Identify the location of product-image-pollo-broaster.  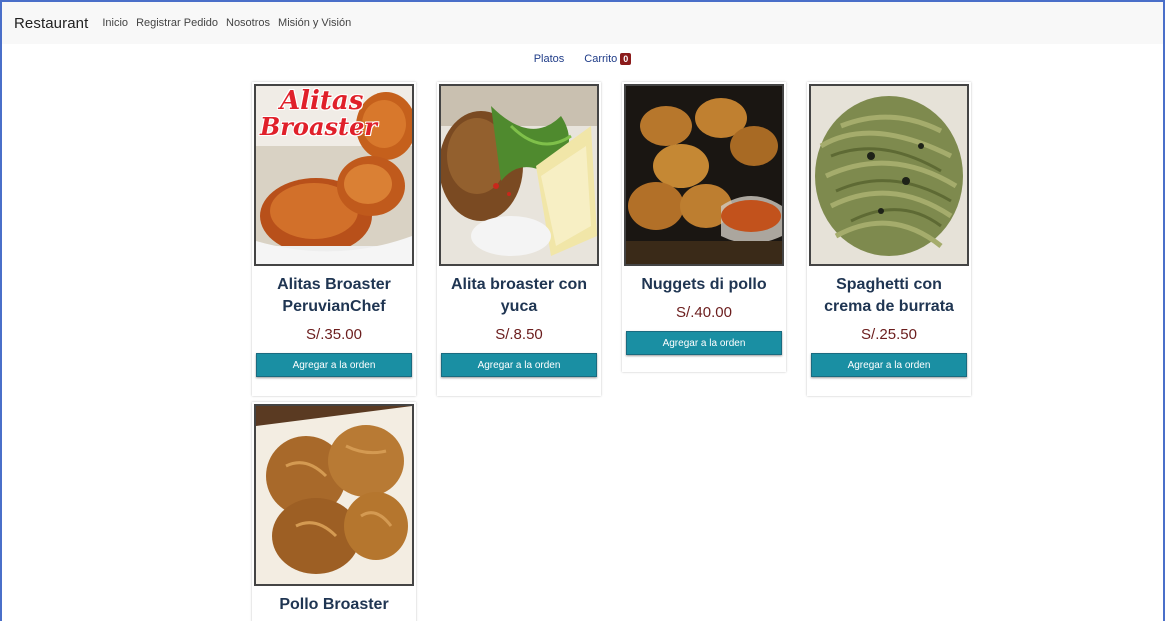
(334, 495).